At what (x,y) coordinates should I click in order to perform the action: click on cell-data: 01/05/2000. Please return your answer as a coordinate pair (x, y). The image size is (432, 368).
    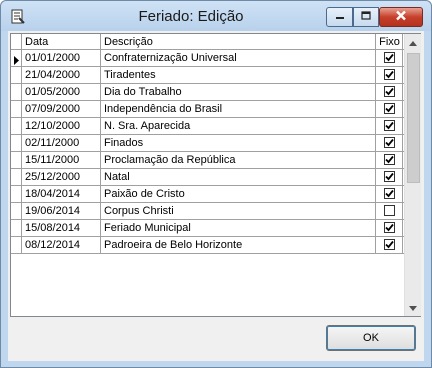
    Looking at the image, I should click on (61, 92).